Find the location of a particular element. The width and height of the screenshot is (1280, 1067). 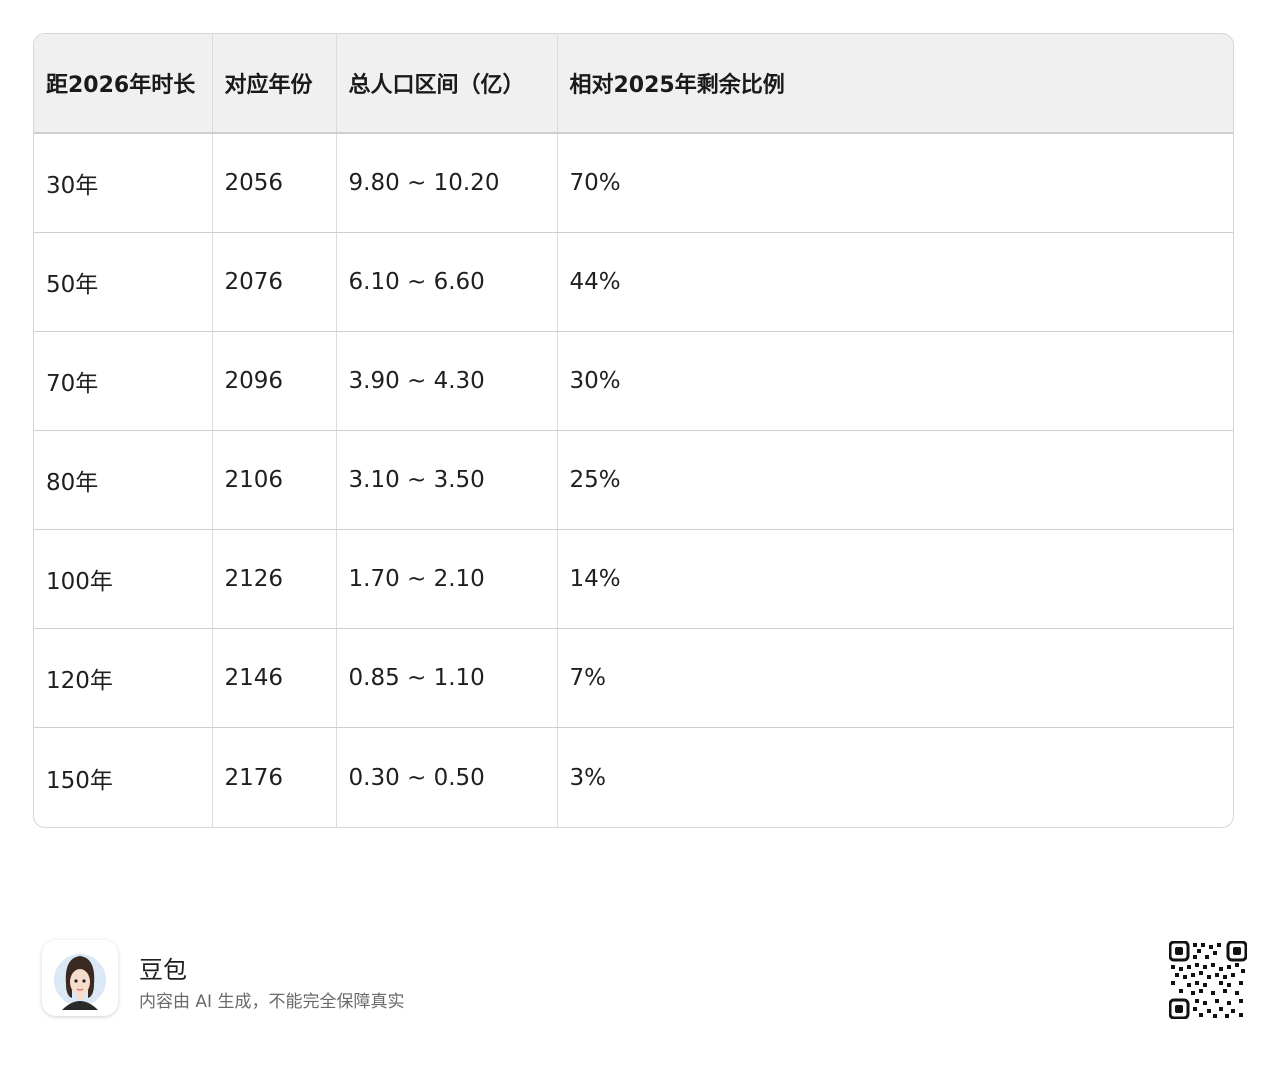

table-row: 70年 2096 3.90 ~ 4.30 30% is located at coordinates (633, 381).